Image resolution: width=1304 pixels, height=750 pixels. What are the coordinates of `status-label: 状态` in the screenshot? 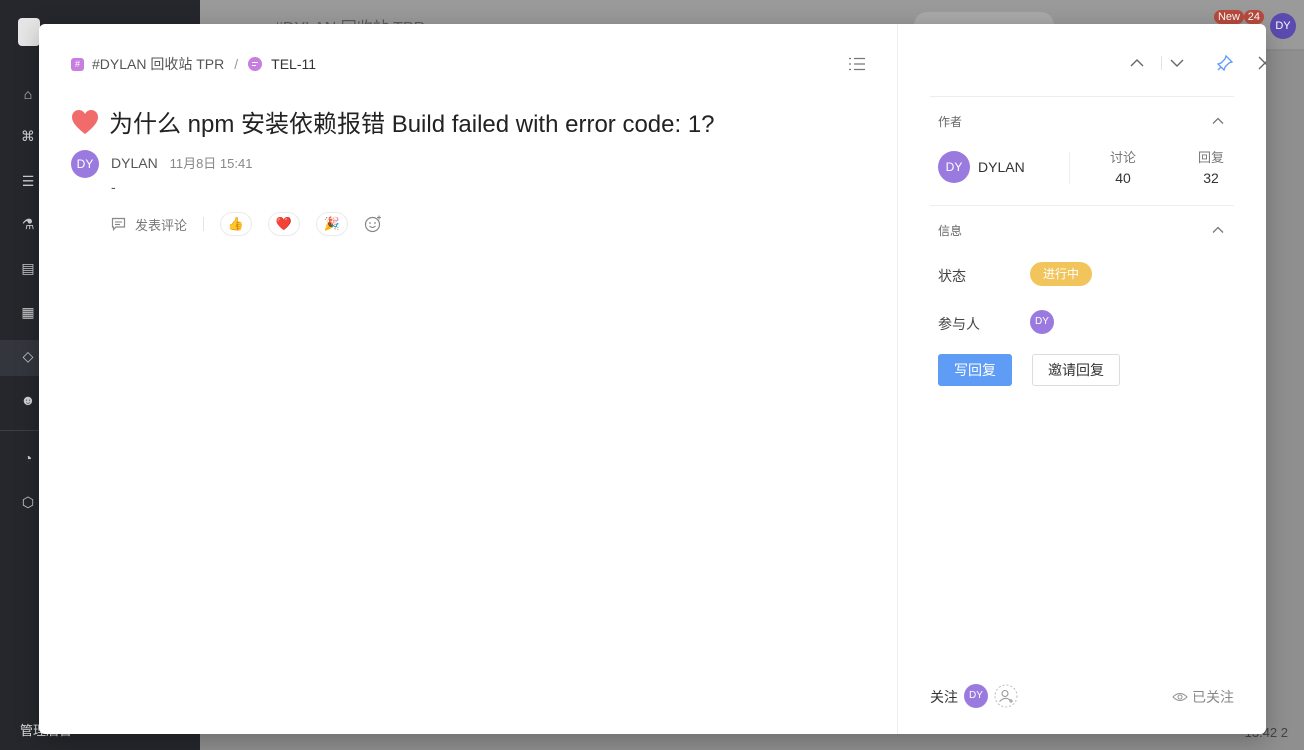 It's located at (952, 276).